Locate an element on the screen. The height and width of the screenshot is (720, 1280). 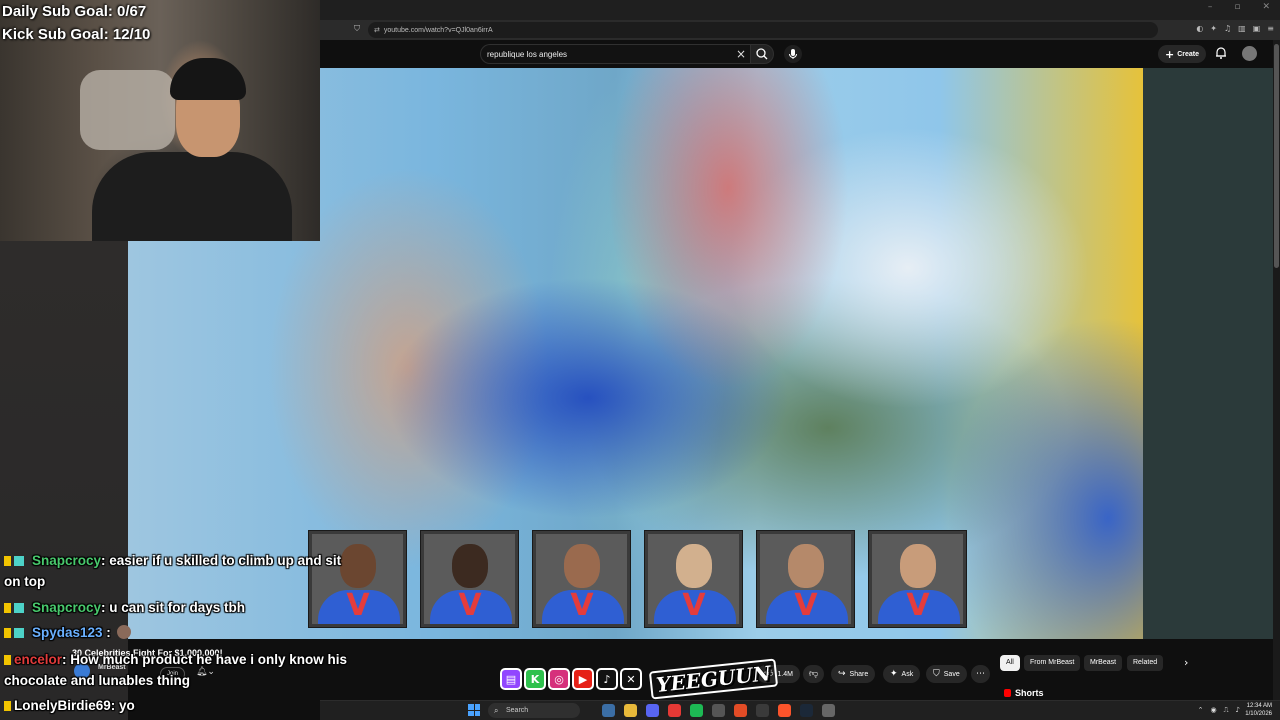
discord-icon is located at coordinates (652, 710).